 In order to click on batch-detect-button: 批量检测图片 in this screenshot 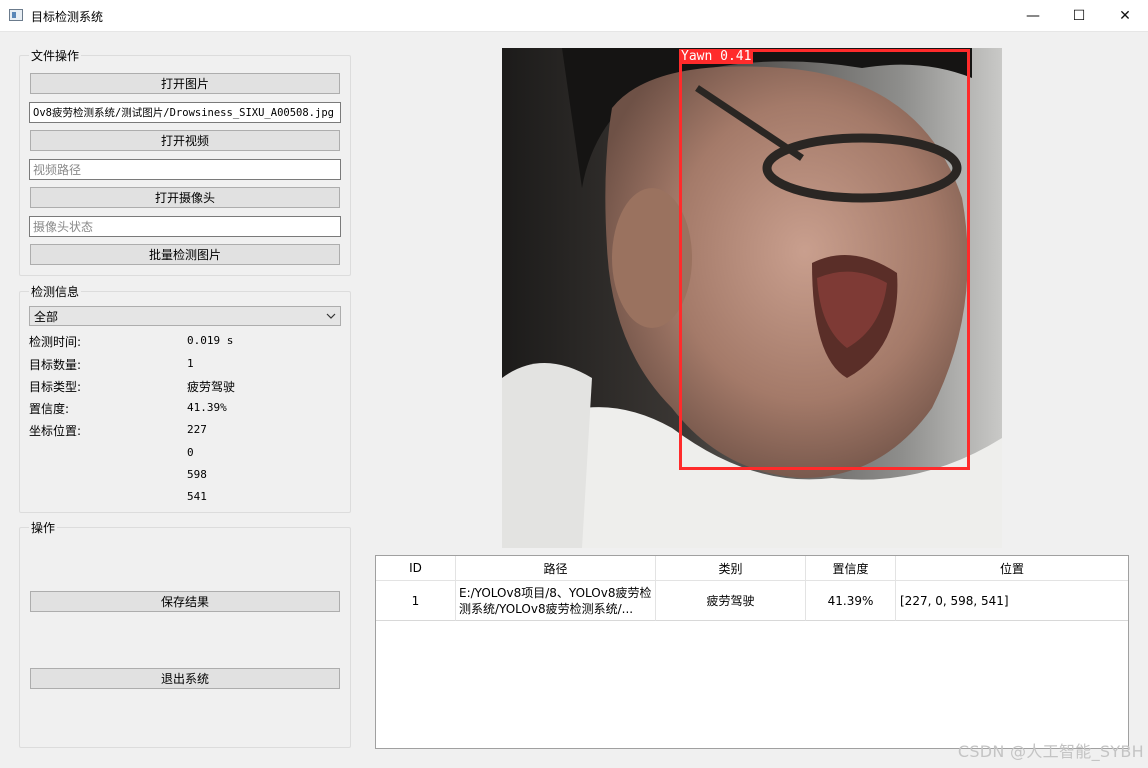, I will do `click(185, 254)`.